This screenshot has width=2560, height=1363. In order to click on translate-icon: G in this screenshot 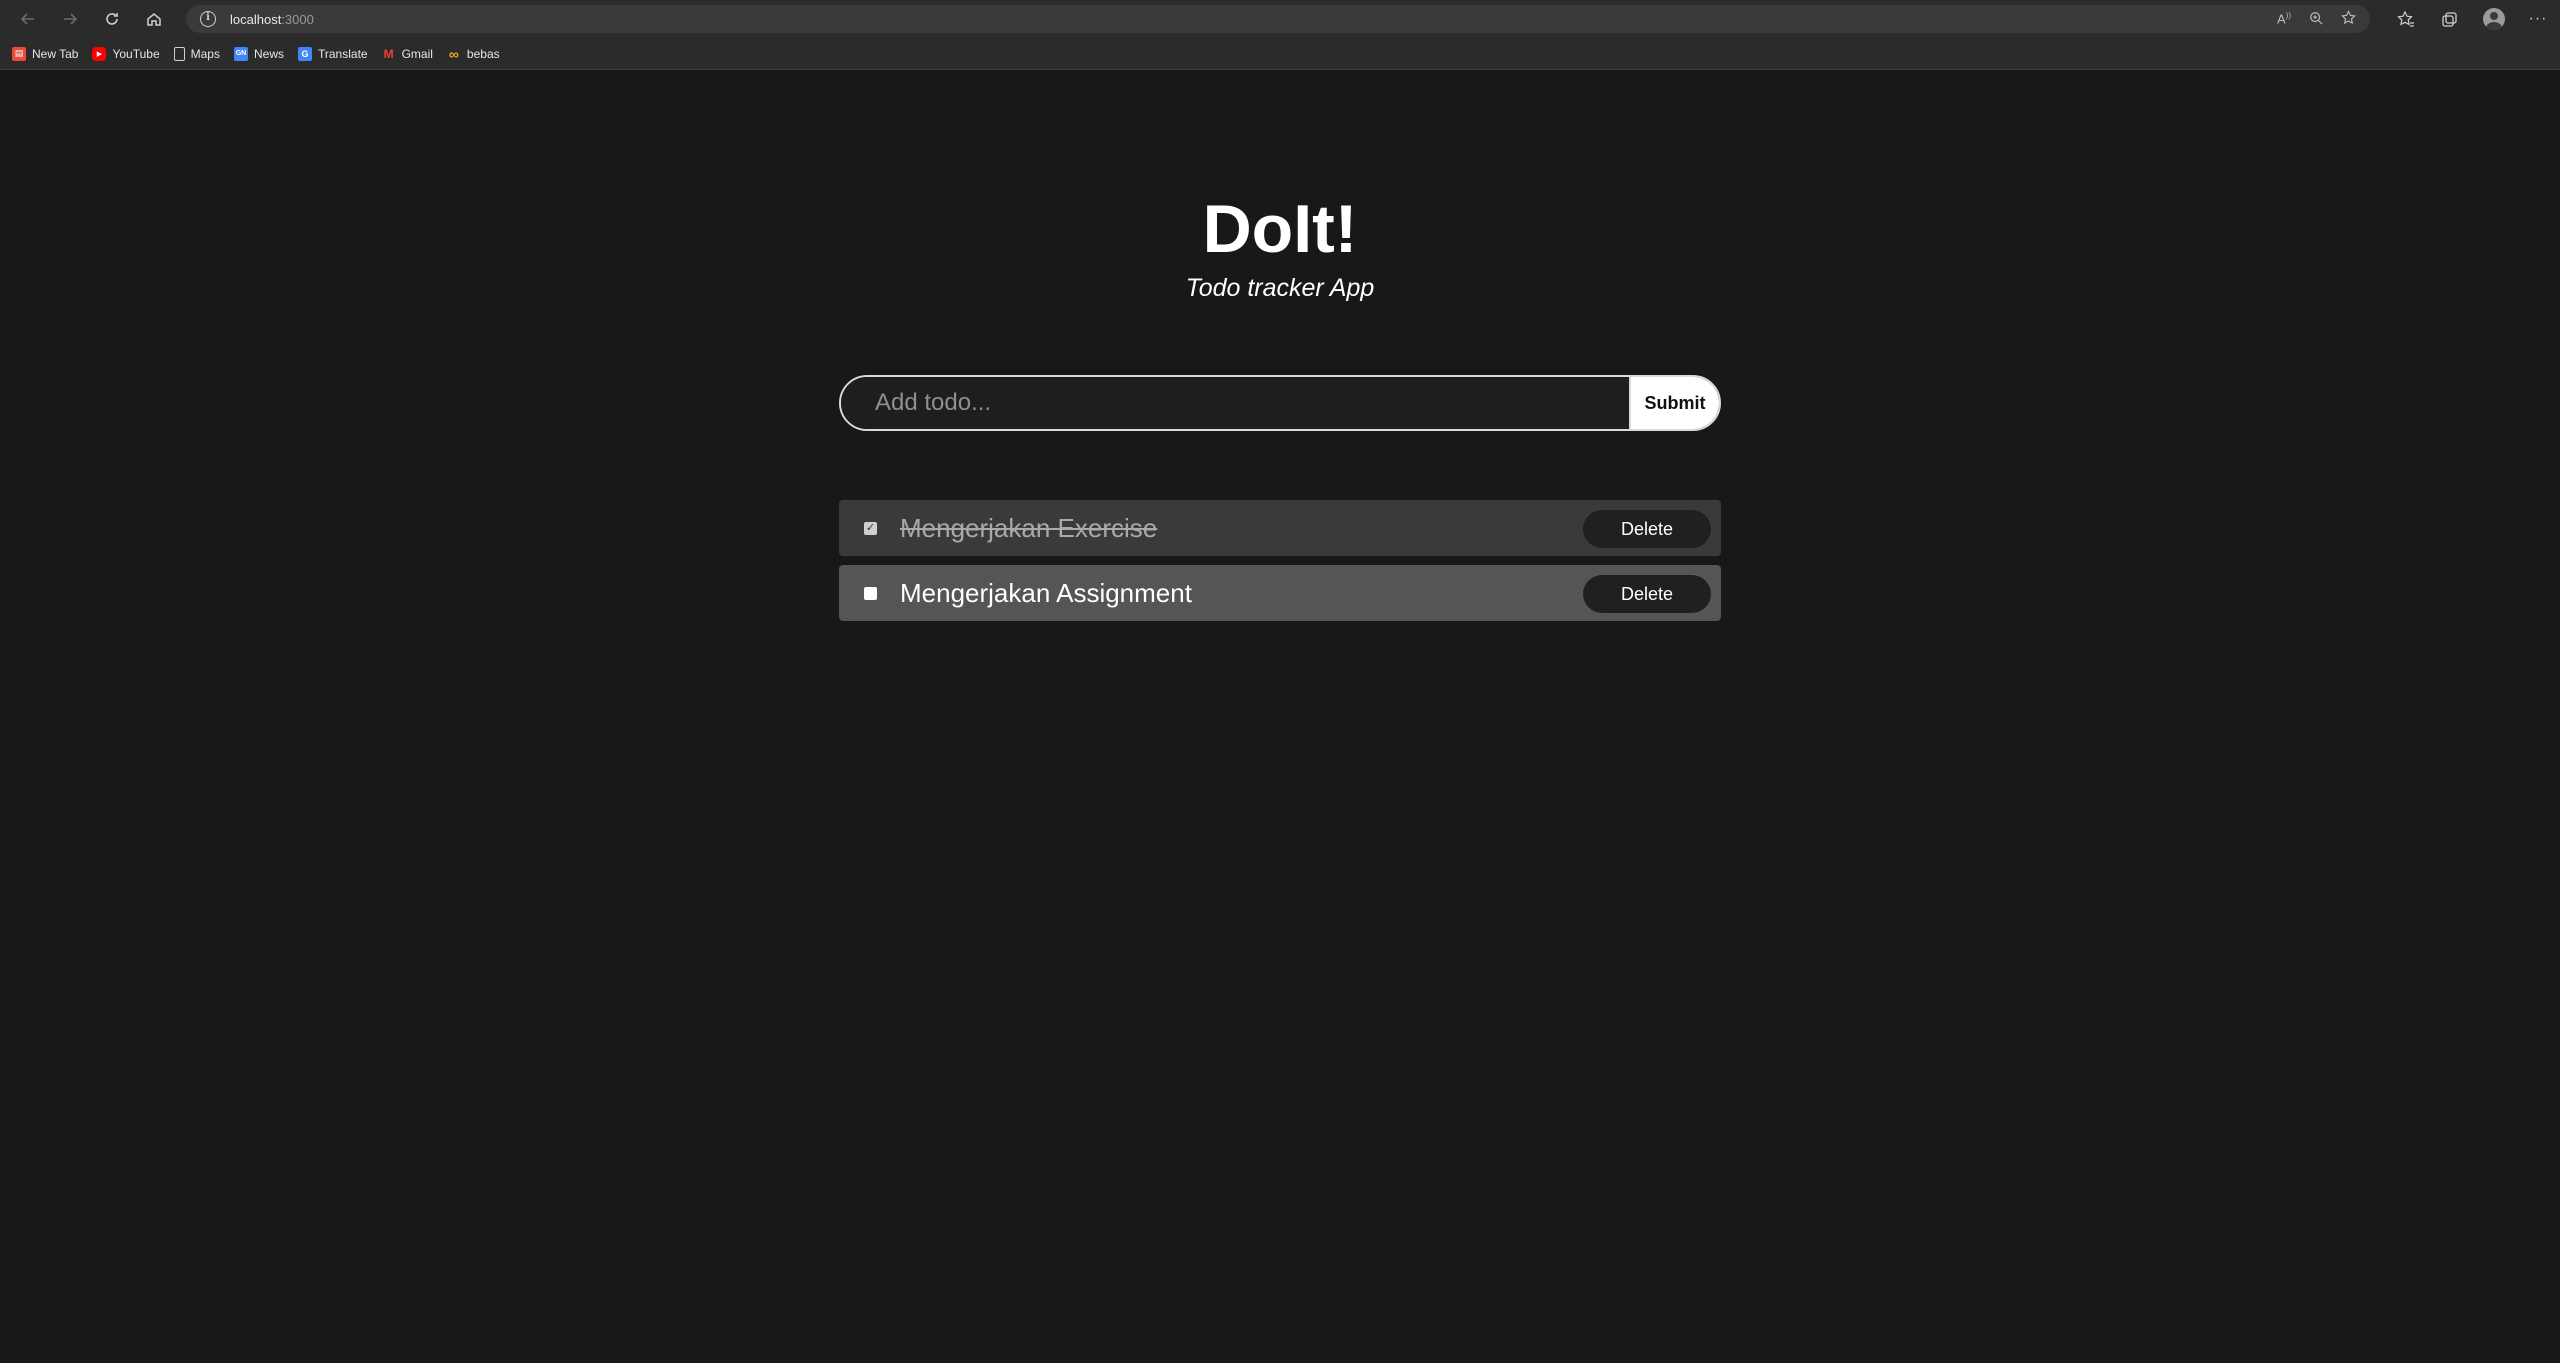, I will do `click(305, 53)`.